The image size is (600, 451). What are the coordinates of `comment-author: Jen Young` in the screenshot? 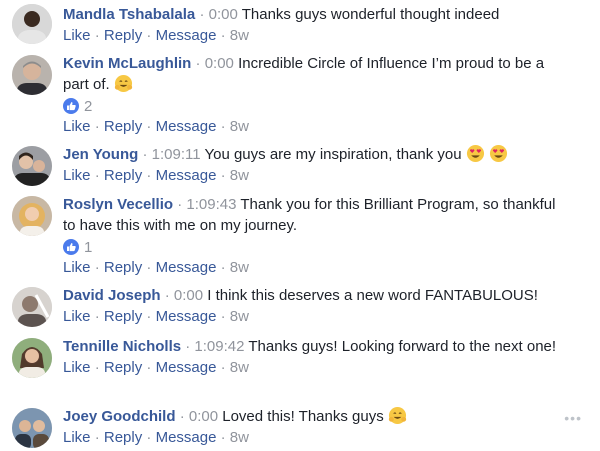 It's located at (100, 154).